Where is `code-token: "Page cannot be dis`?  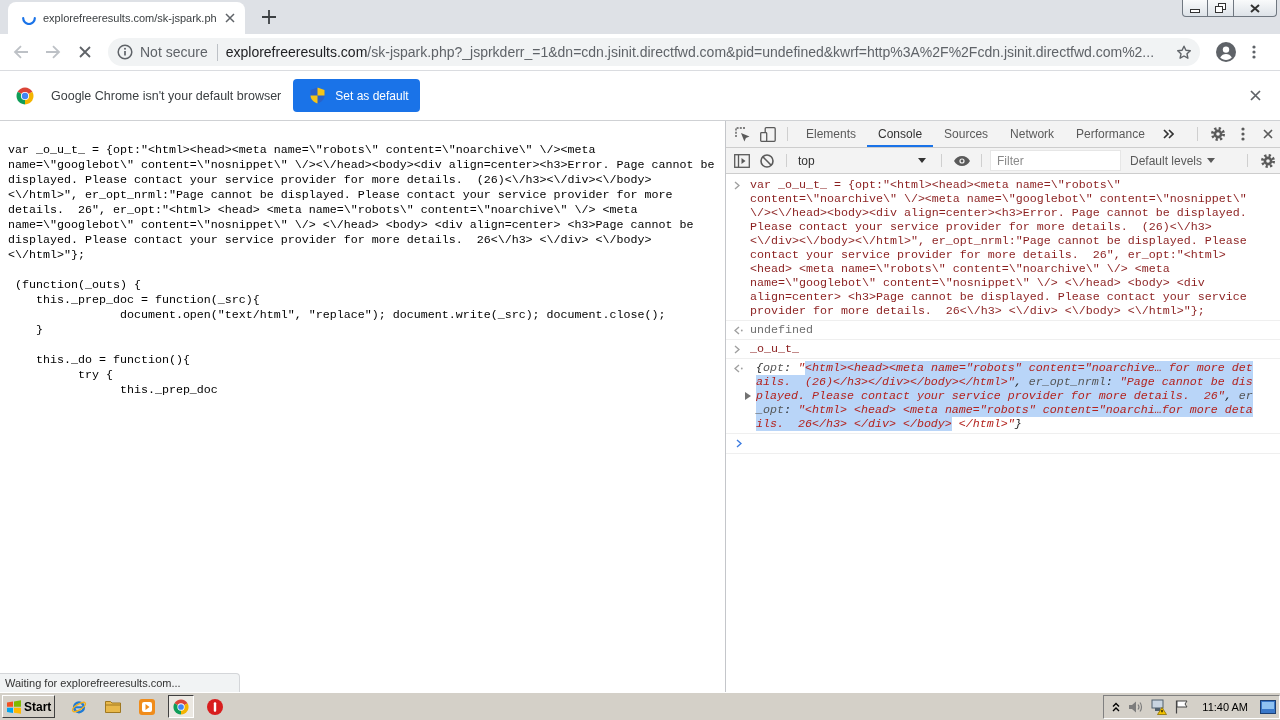 code-token: "Page cannot be dis is located at coordinates (1186, 382).